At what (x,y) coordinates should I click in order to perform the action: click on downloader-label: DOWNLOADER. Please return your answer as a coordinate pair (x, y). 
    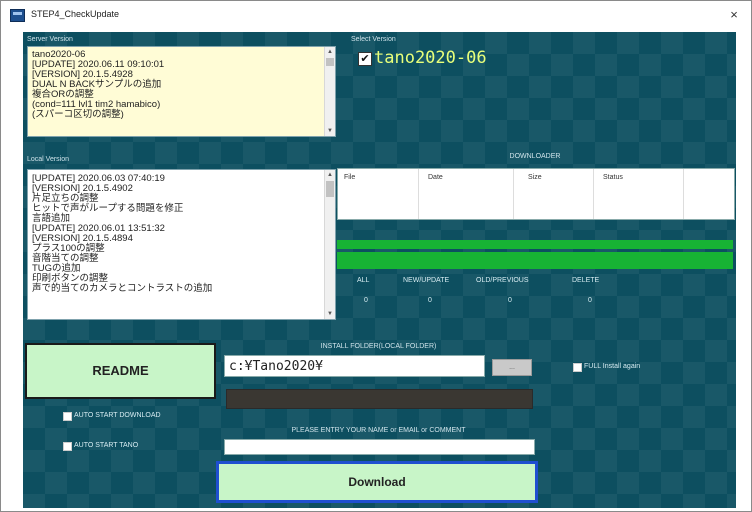
    Looking at the image, I should click on (535, 156).